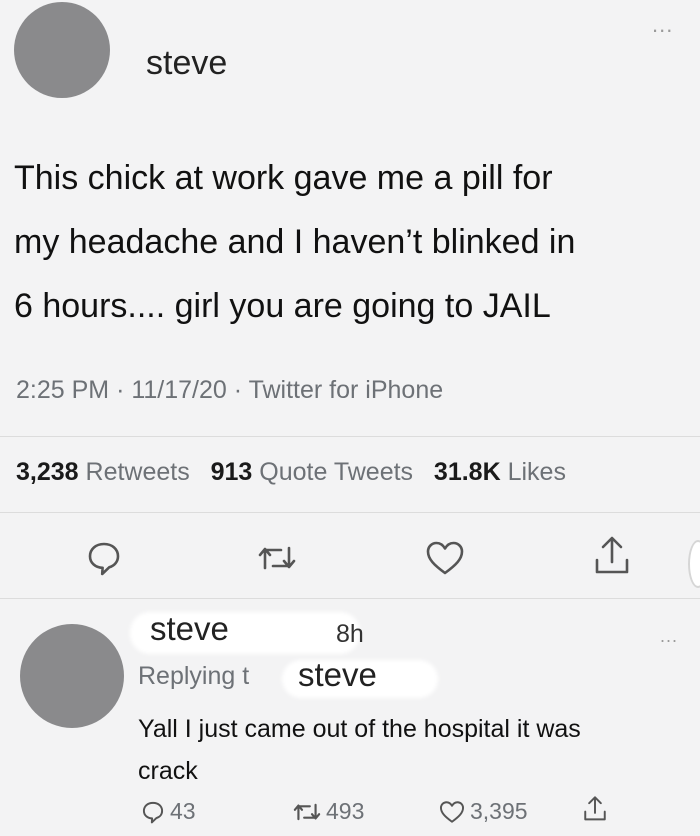 Image resolution: width=700 pixels, height=836 pixels. What do you see at coordinates (282, 306) in the screenshot?
I see `tweet-text-line: 6 hours.... girl you are going to JAIL` at bounding box center [282, 306].